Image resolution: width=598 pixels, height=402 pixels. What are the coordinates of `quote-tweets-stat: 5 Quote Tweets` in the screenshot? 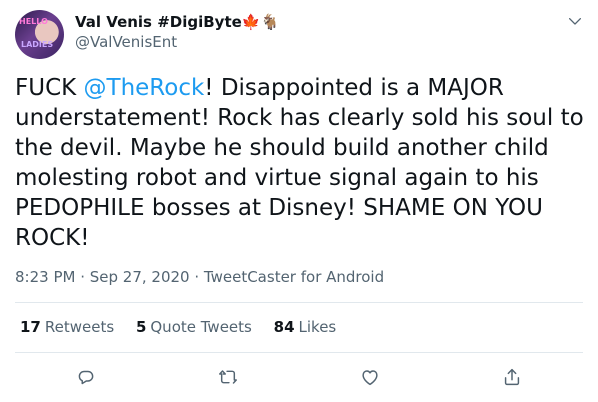 It's located at (194, 327).